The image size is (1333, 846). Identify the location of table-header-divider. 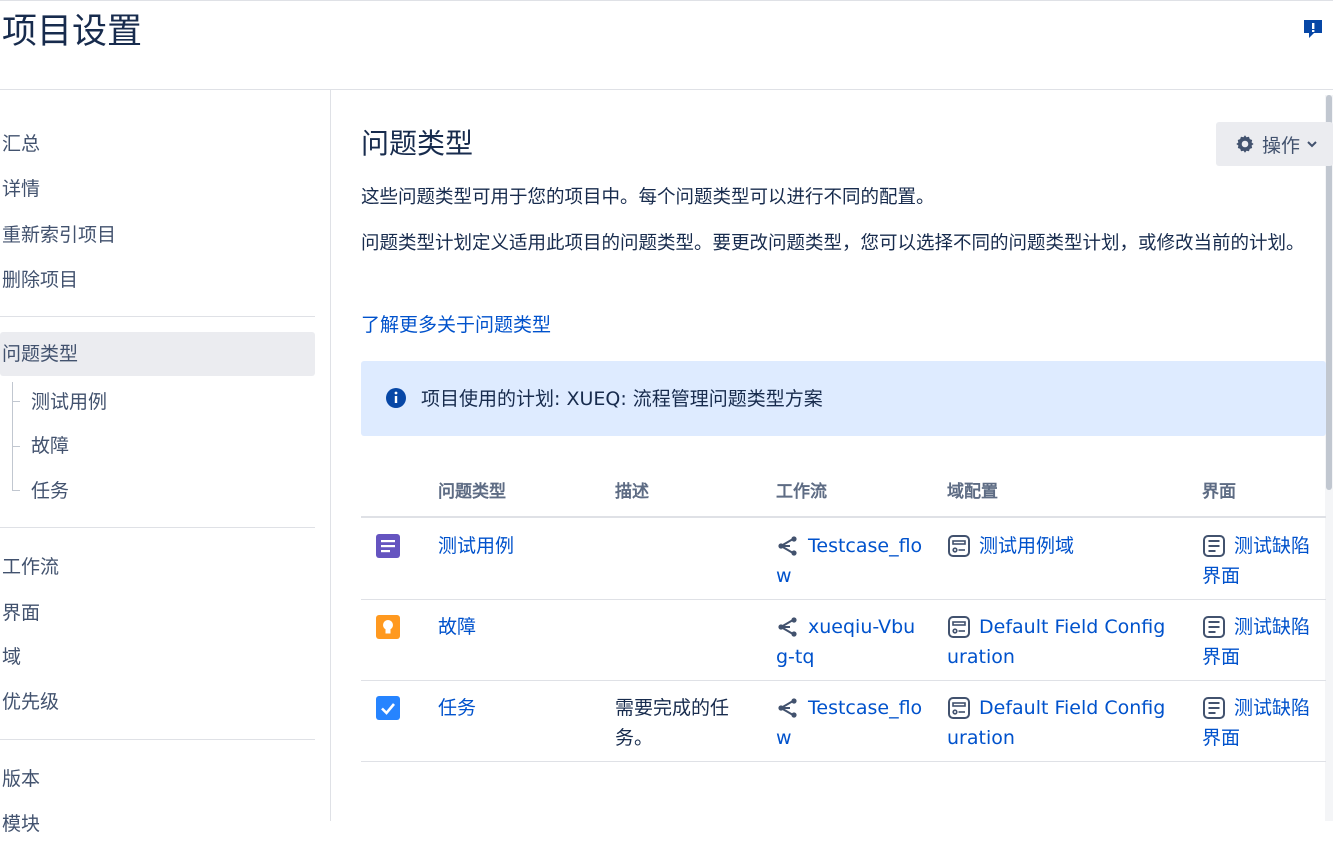
(843, 517).